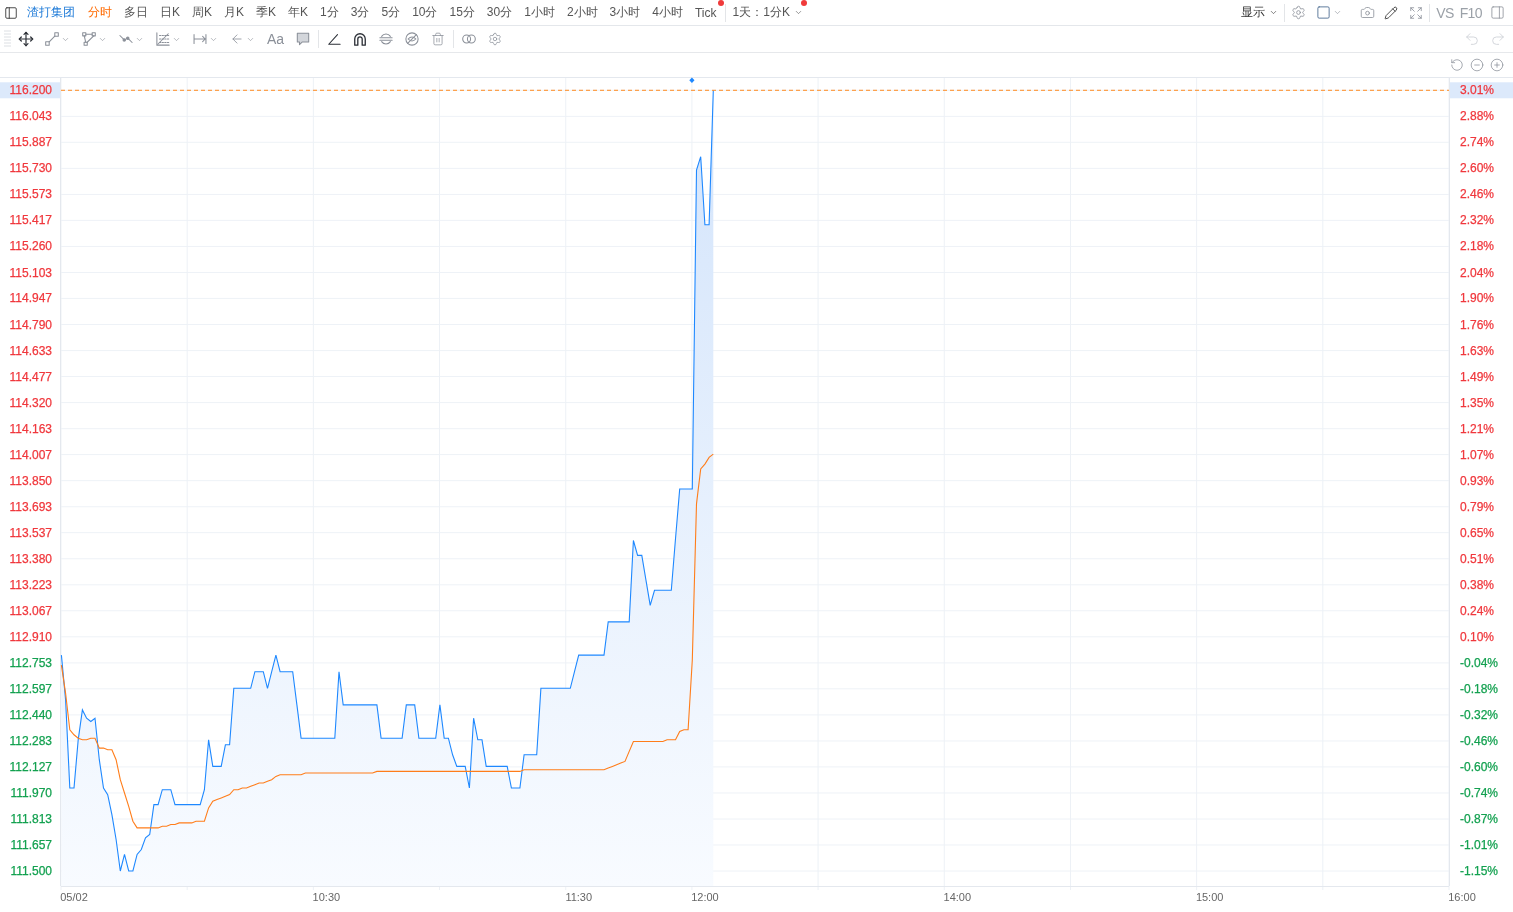  Describe the element at coordinates (1457, 65) in the screenshot. I see `reset-zoom-button` at that location.